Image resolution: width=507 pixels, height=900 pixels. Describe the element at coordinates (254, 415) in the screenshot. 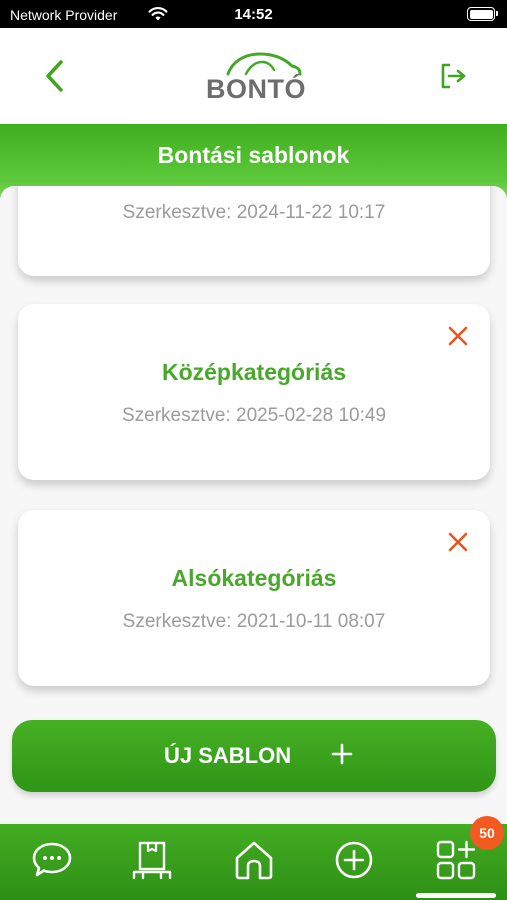

I see `template-edited-date: Szerkesztve: 2025-02-28 10:49` at that location.